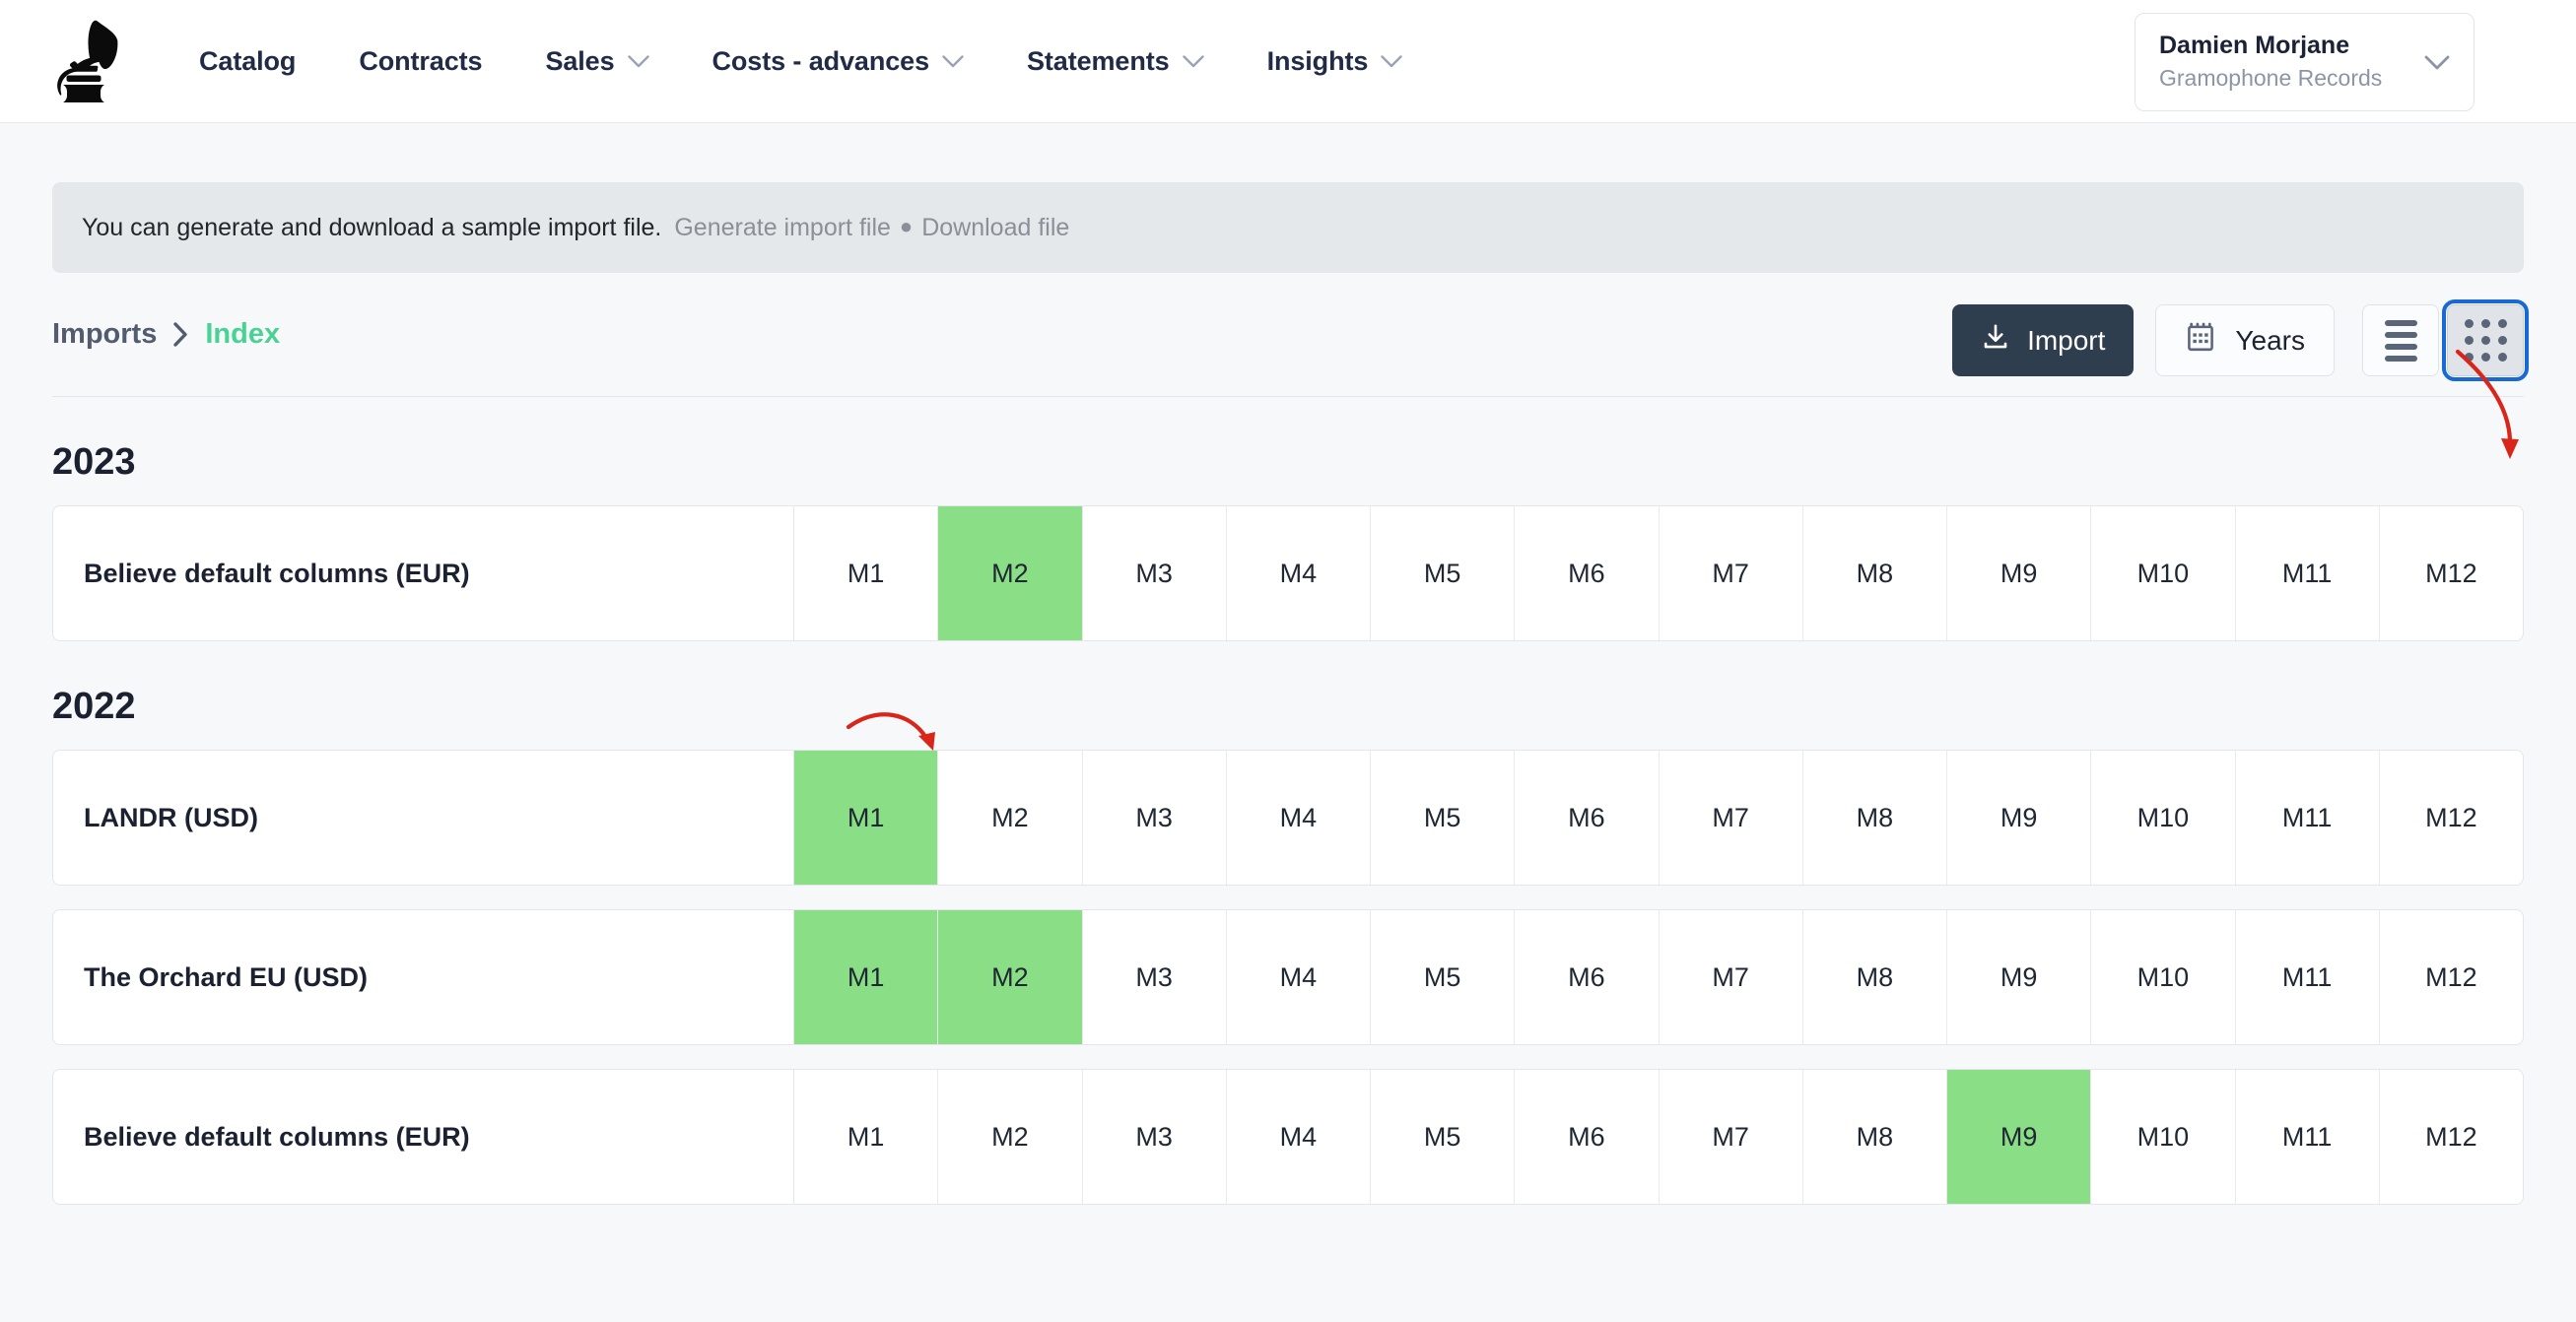 Image resolution: width=2576 pixels, height=1322 pixels. Describe the element at coordinates (580, 60) in the screenshot. I see `nav-item-label: Sales` at that location.